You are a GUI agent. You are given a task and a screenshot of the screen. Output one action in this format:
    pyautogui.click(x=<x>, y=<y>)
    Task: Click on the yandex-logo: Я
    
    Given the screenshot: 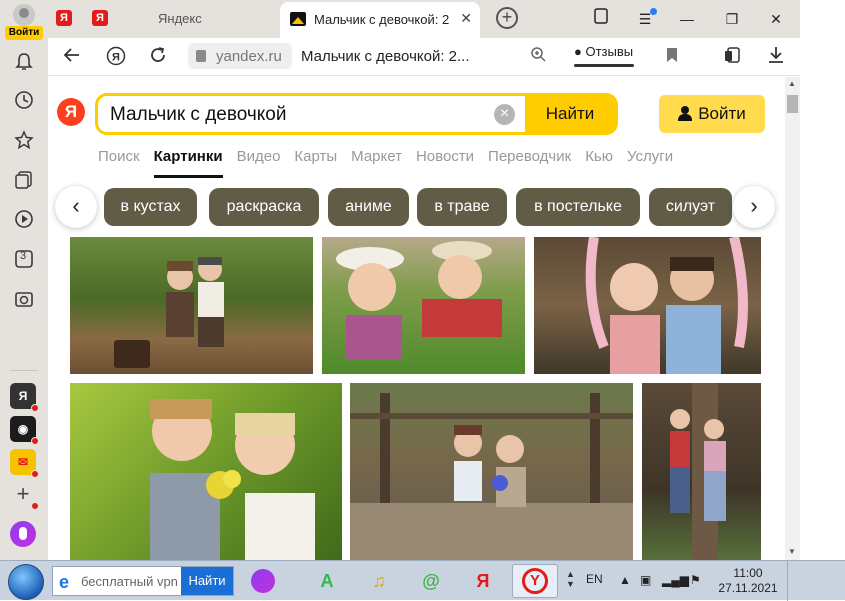 What is the action you would take?
    pyautogui.click(x=71, y=112)
    